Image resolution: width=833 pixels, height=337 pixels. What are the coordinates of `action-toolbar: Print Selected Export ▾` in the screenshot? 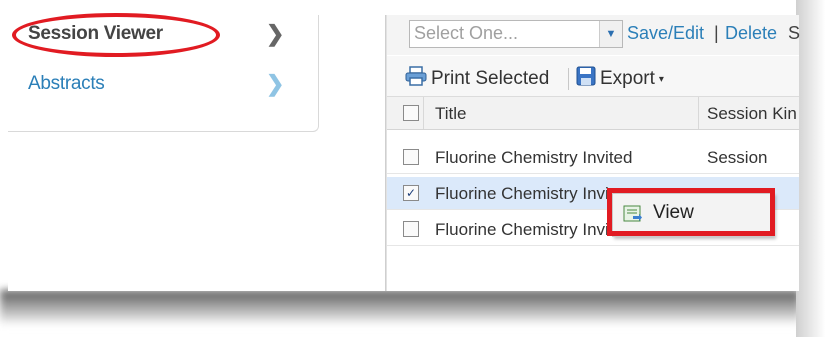 It's located at (593, 76).